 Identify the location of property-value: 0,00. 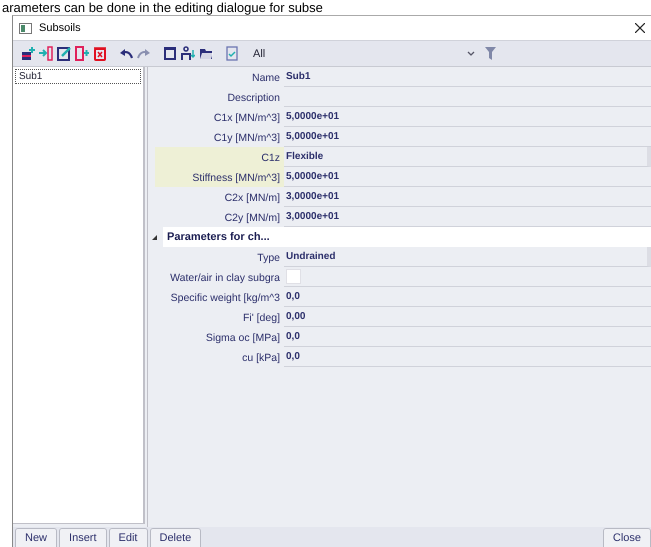
(467, 317).